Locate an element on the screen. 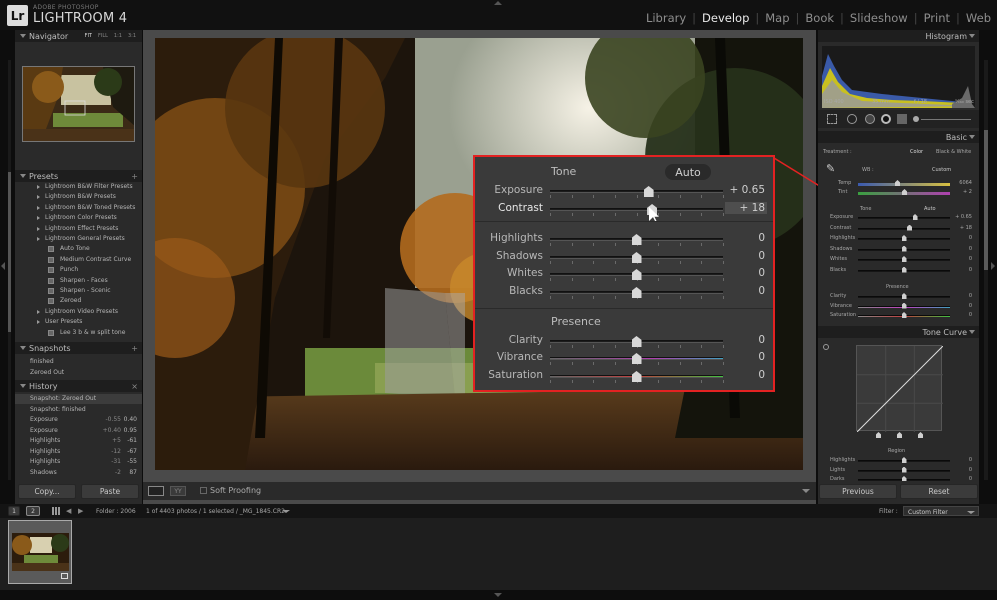  module-book: Book is located at coordinates (819, 18).